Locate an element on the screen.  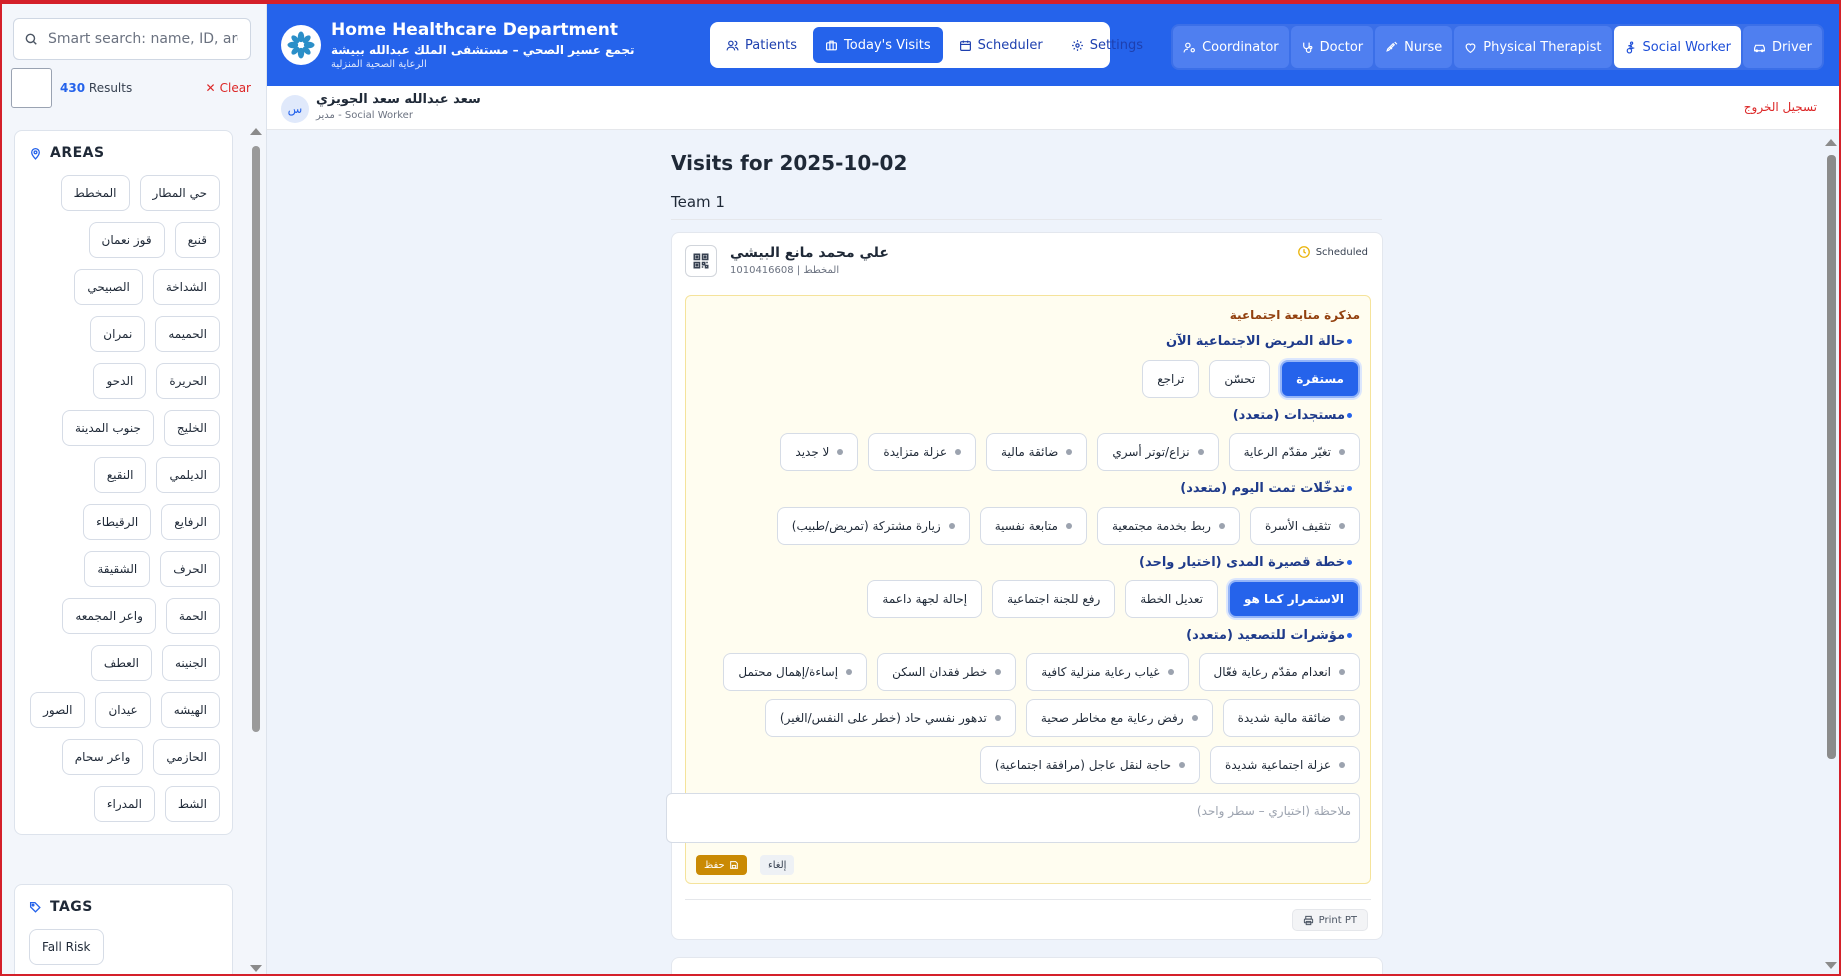
option-chip: تراجع is located at coordinates (1171, 379).